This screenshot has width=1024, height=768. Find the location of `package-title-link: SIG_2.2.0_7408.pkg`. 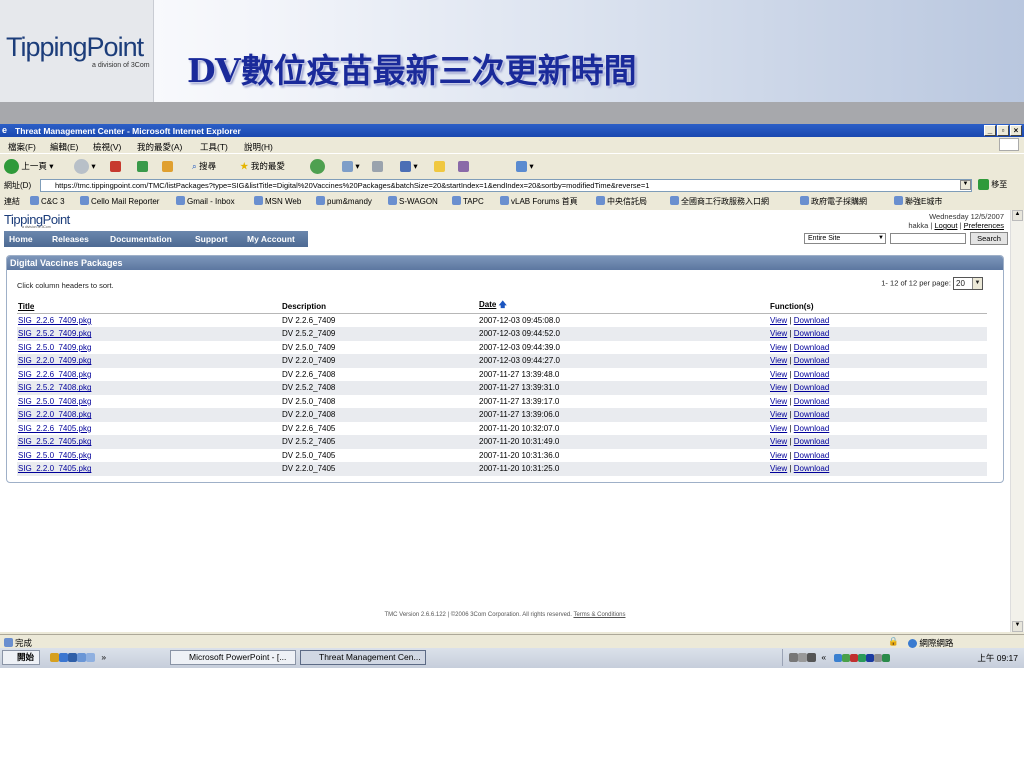

package-title-link: SIG_2.2.0_7408.pkg is located at coordinates (149, 415).